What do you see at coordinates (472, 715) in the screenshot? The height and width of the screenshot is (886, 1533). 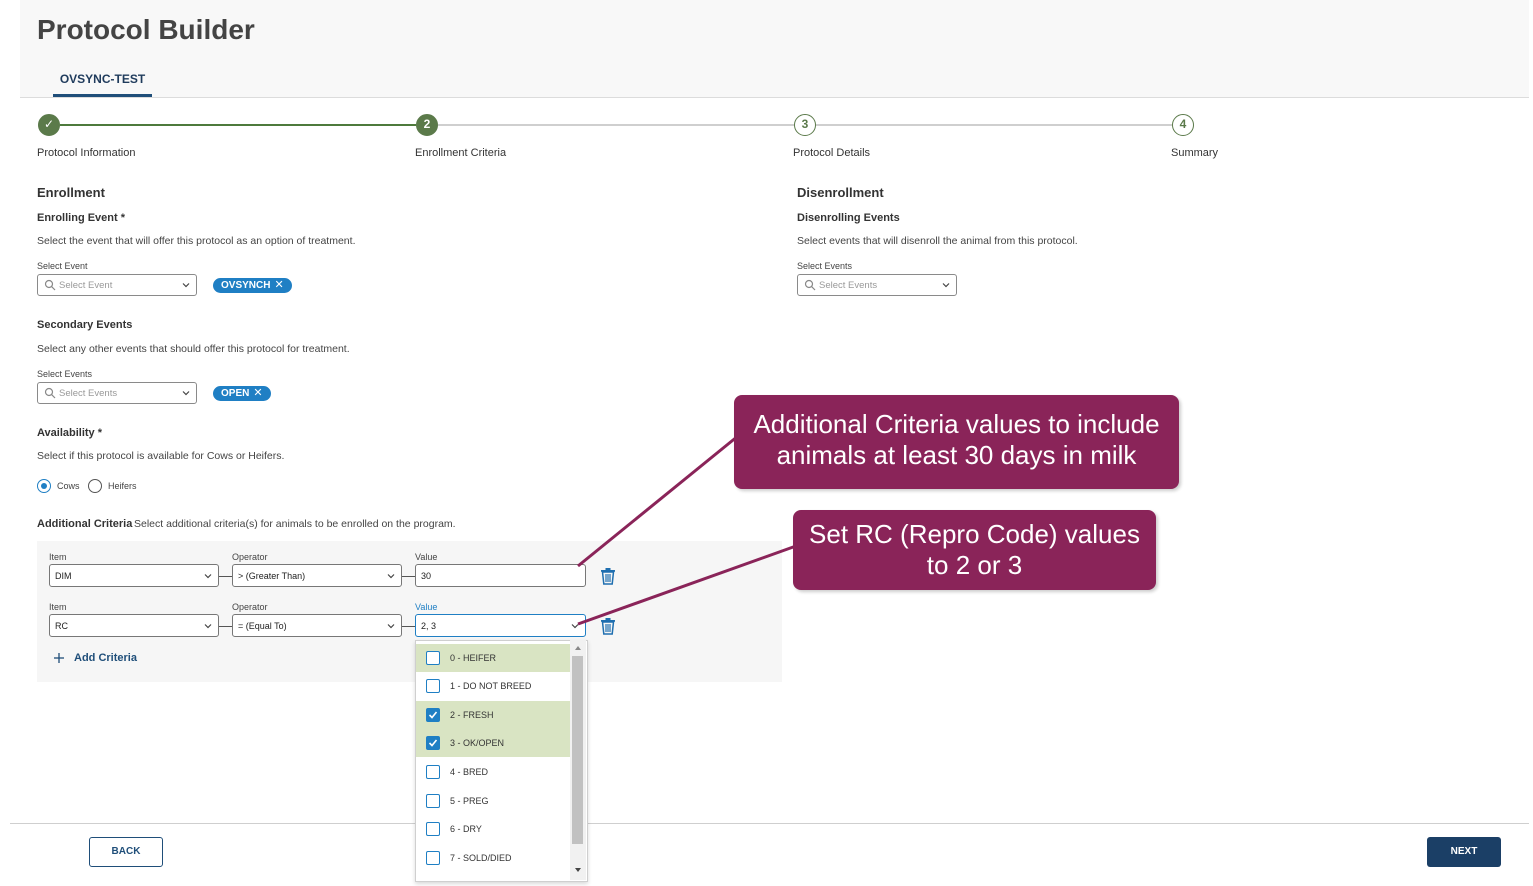 I see `rc-option-label: 2 - FRESH` at bounding box center [472, 715].